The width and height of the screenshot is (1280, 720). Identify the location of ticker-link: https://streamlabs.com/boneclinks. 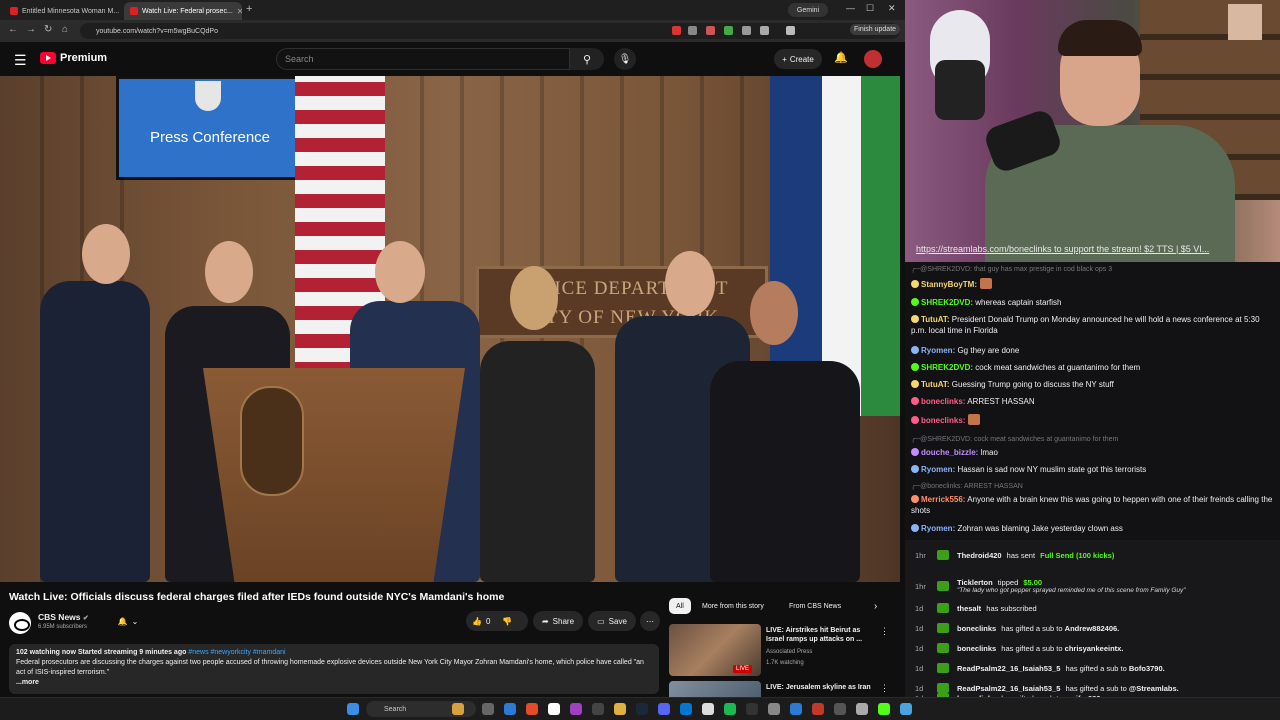
(984, 249).